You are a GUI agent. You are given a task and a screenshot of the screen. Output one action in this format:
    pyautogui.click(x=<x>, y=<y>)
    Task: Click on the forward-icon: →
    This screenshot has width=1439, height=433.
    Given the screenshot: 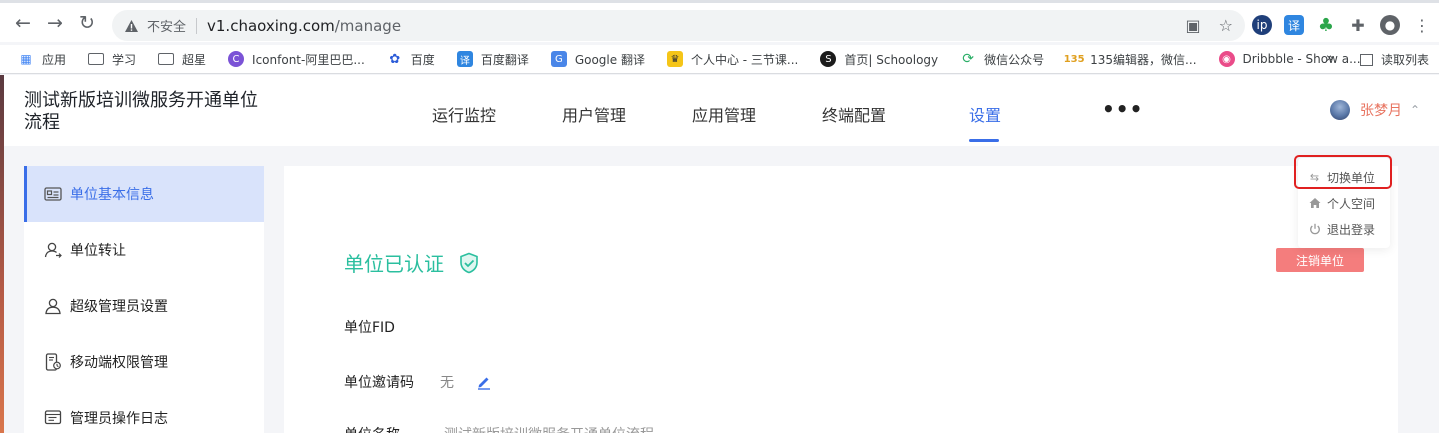 What is the action you would take?
    pyautogui.click(x=55, y=23)
    